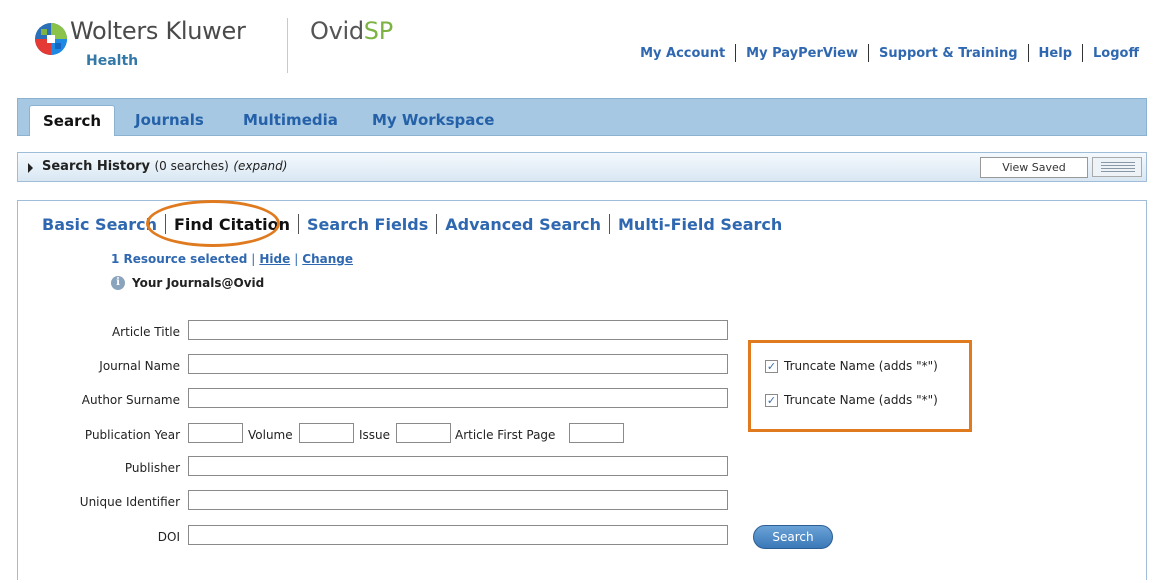 This screenshot has width=1161, height=583. I want to click on brand-sub: Health, so click(112, 61).